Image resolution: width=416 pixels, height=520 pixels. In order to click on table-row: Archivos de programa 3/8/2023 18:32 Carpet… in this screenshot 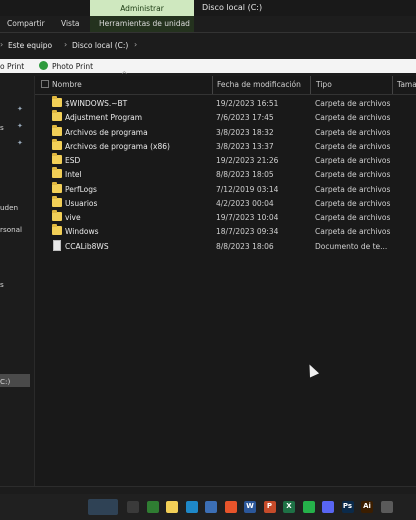, I will do `click(225, 131)`.